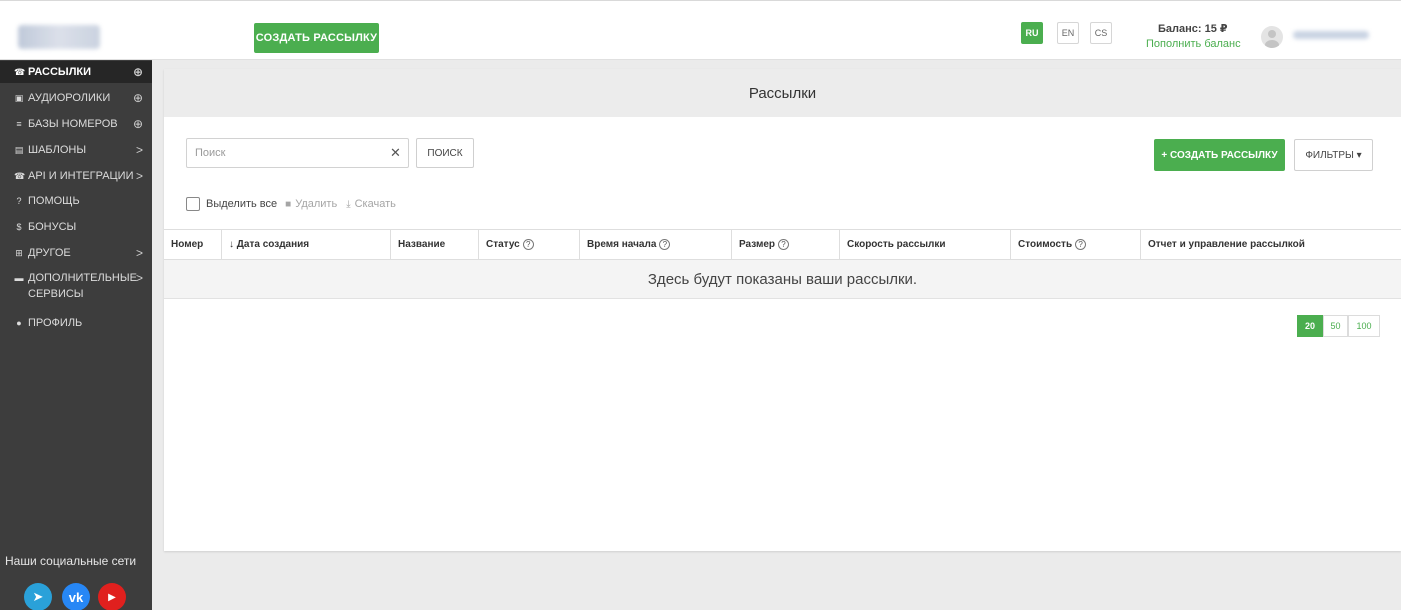 The width and height of the screenshot is (1401, 610). I want to click on column-number: Номер, so click(192, 244).